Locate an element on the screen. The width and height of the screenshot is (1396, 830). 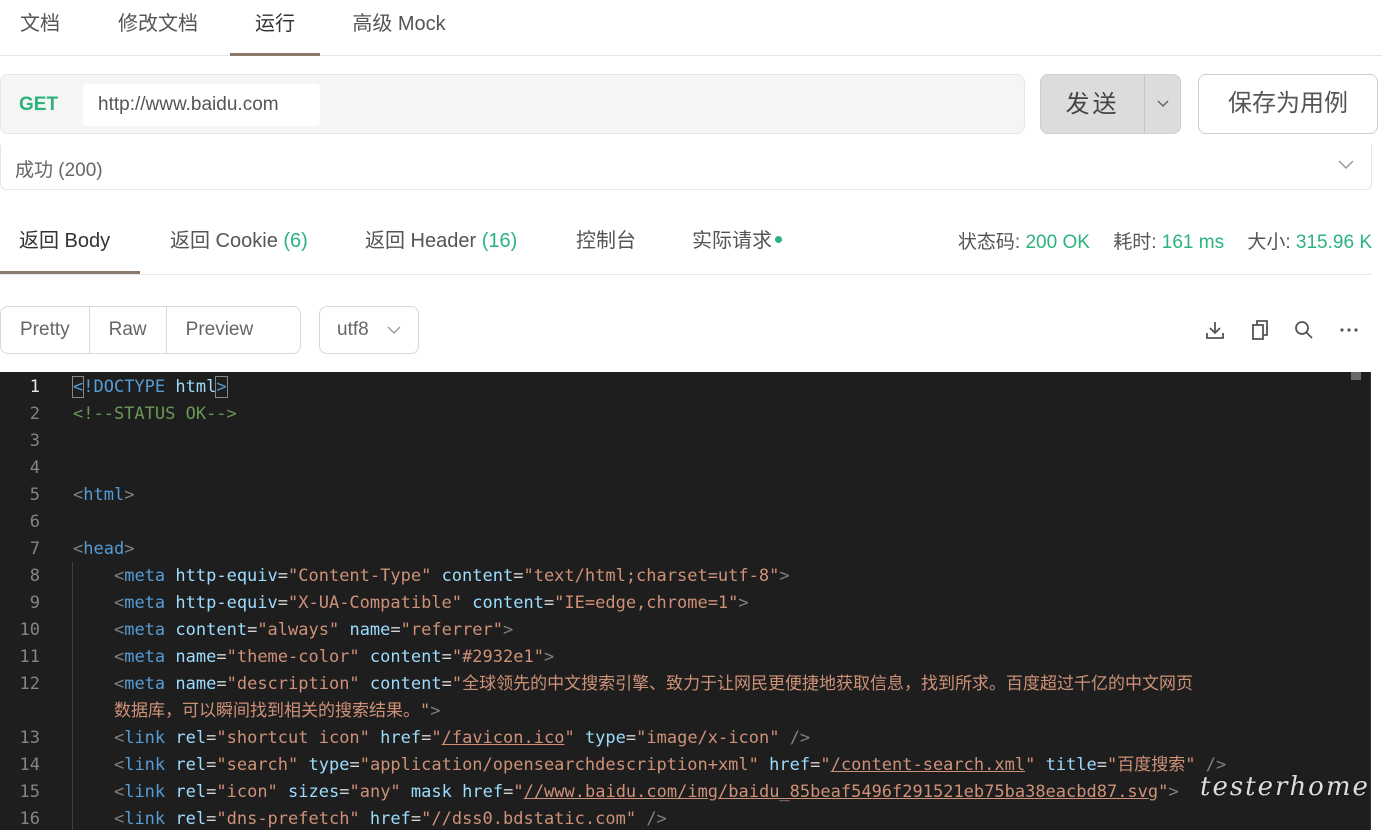
code-line: <meta content="always" name="referrer"> is located at coordinates (313, 630).